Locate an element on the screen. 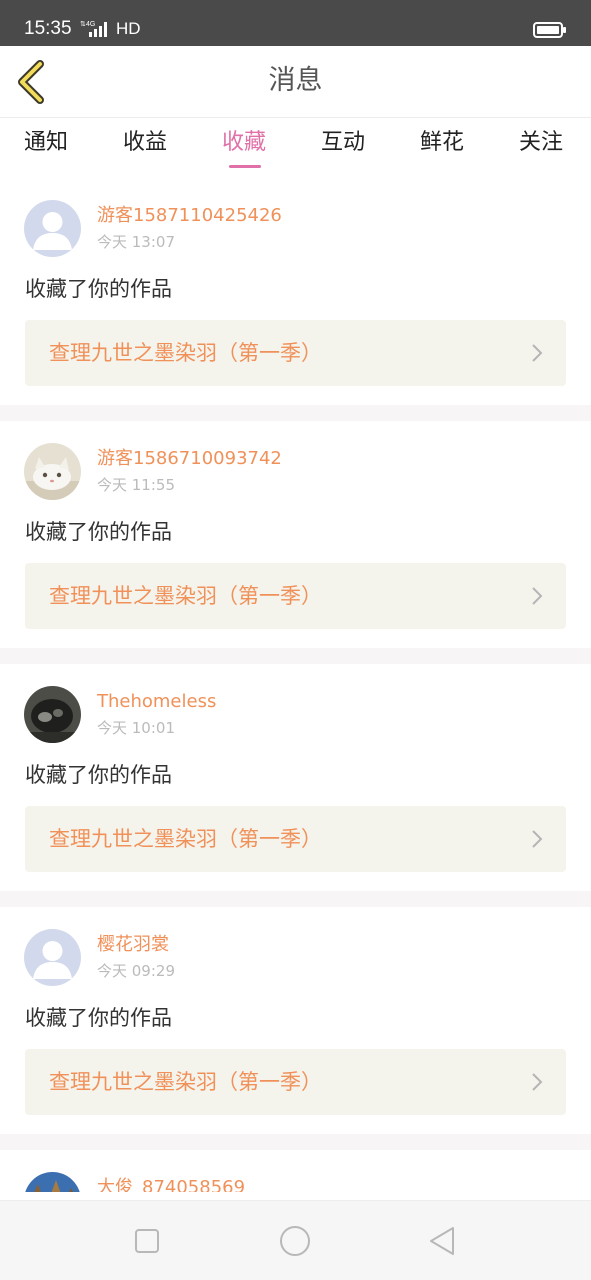  battery-icon is located at coordinates (549, 30).